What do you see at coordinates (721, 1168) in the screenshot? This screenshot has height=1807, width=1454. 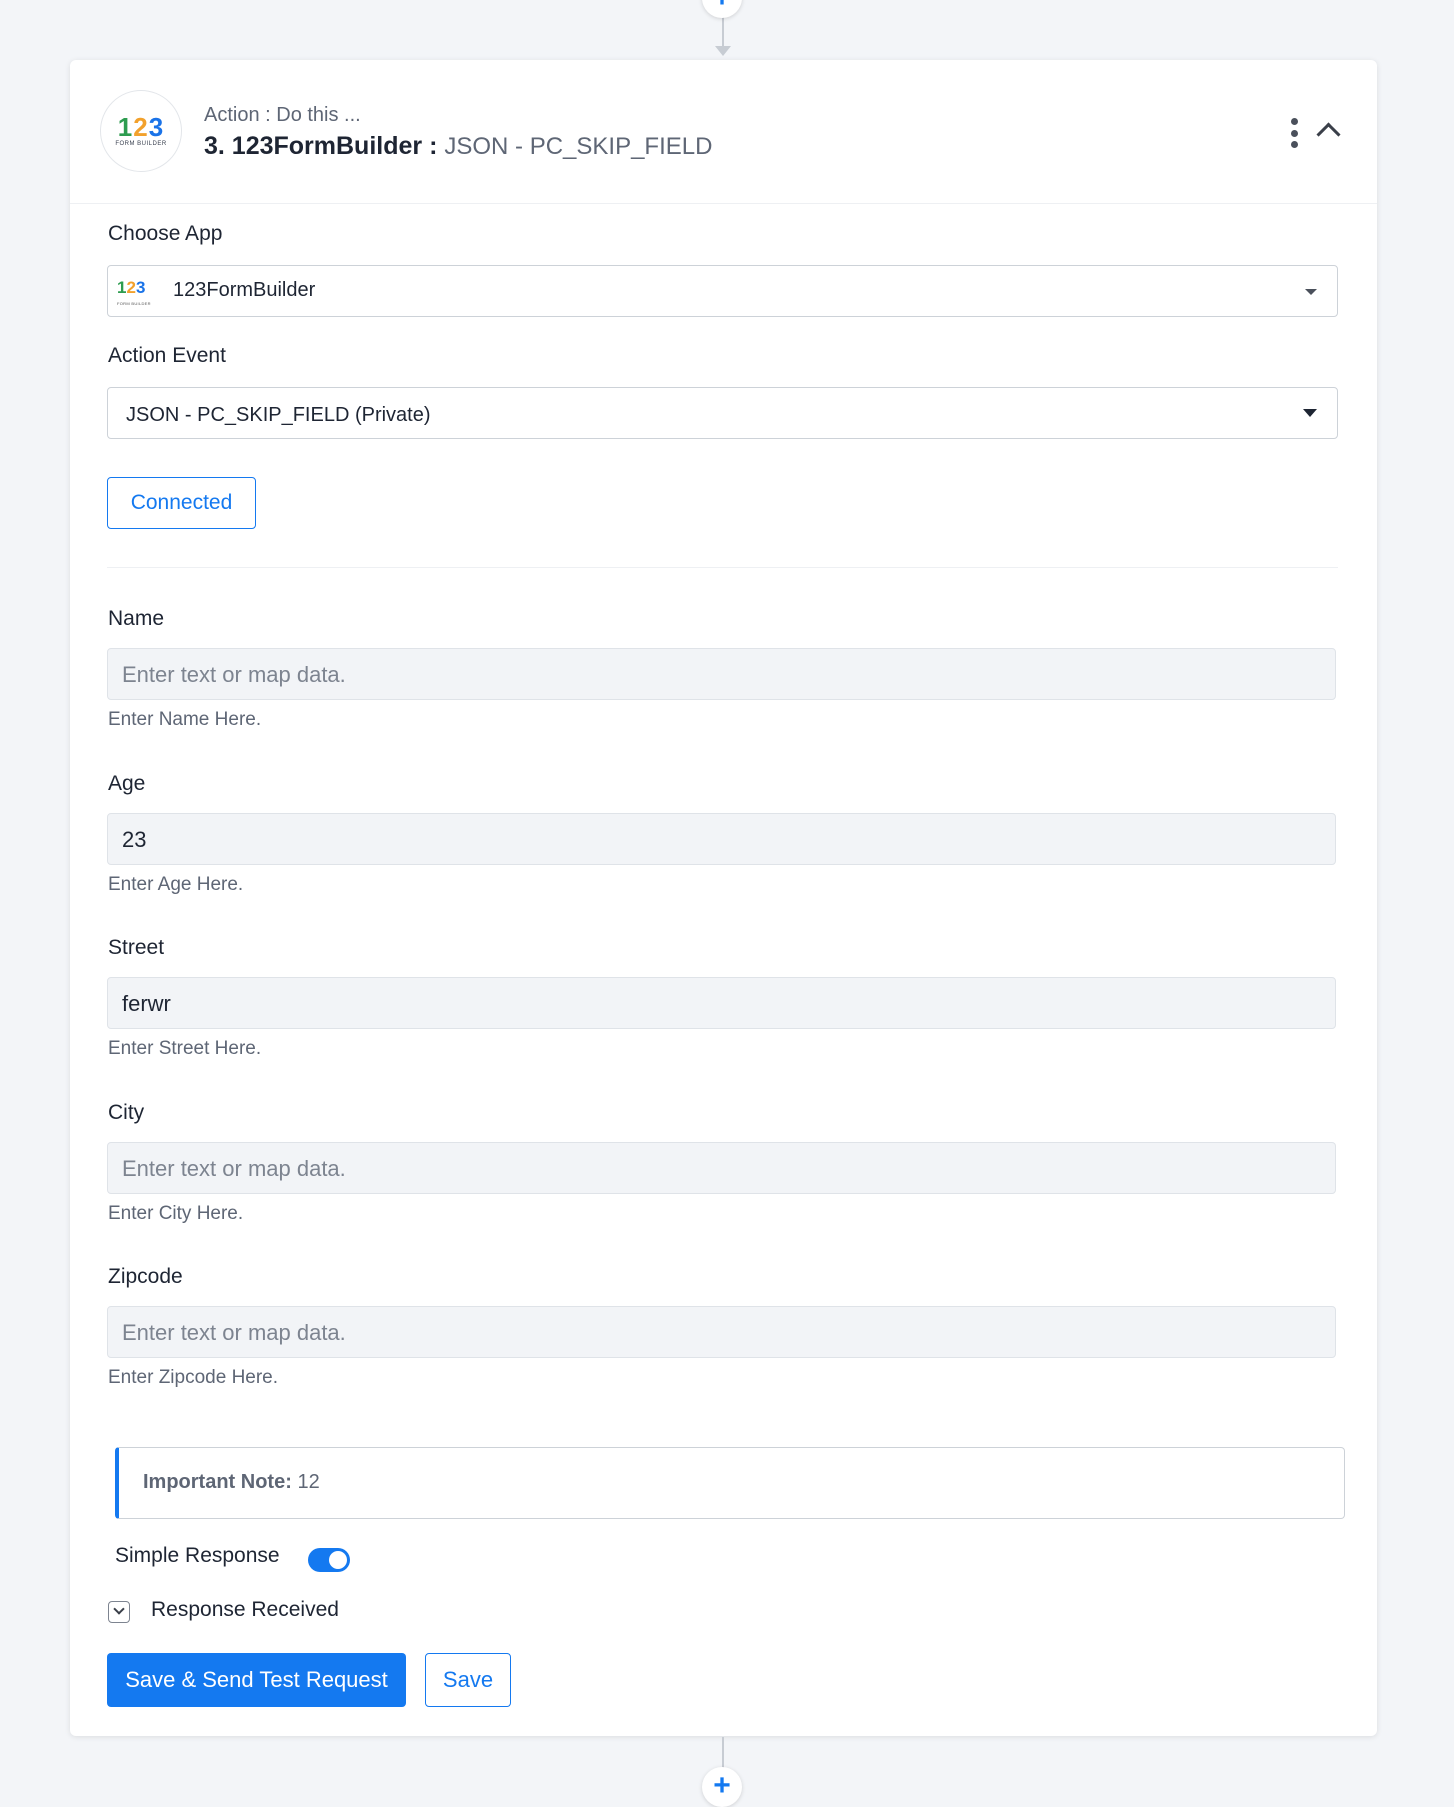 I see `city-input: Enter text or map data.` at bounding box center [721, 1168].